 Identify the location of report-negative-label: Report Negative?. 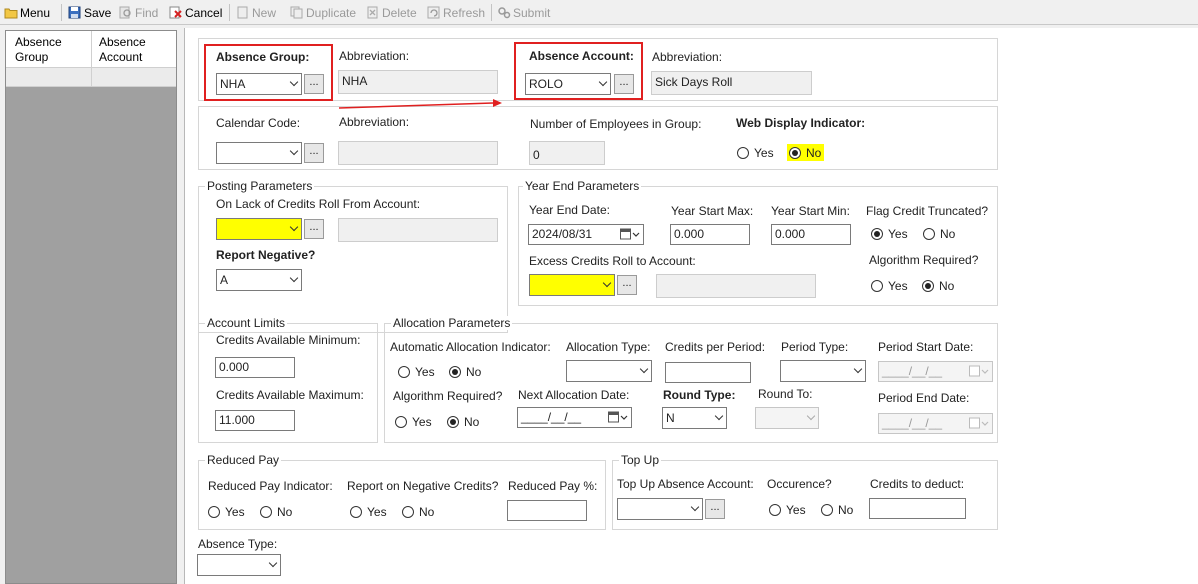
(266, 255).